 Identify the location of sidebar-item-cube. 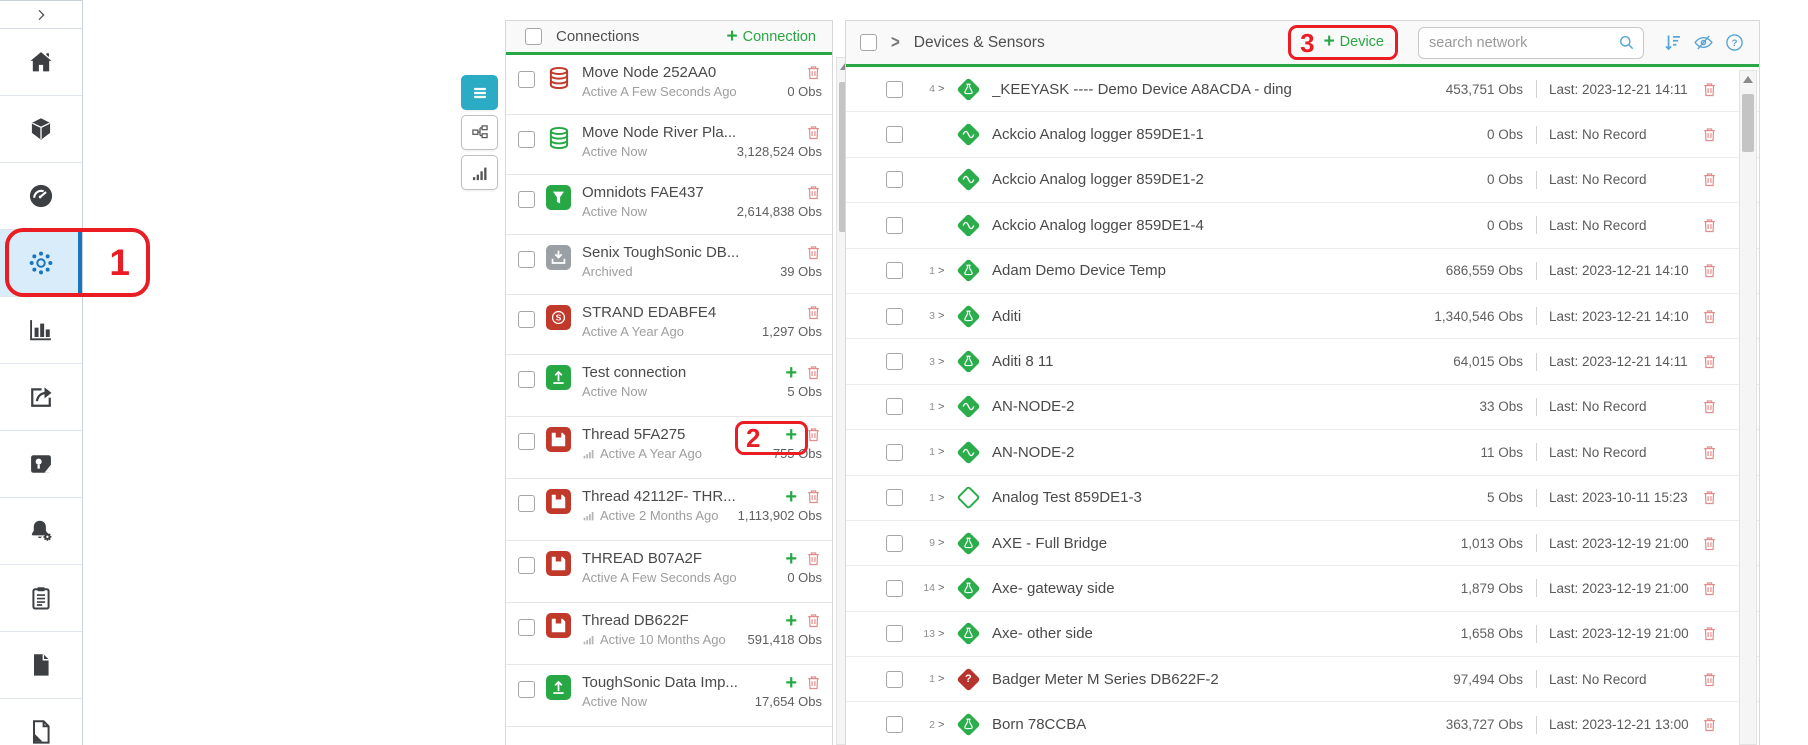
(41, 129).